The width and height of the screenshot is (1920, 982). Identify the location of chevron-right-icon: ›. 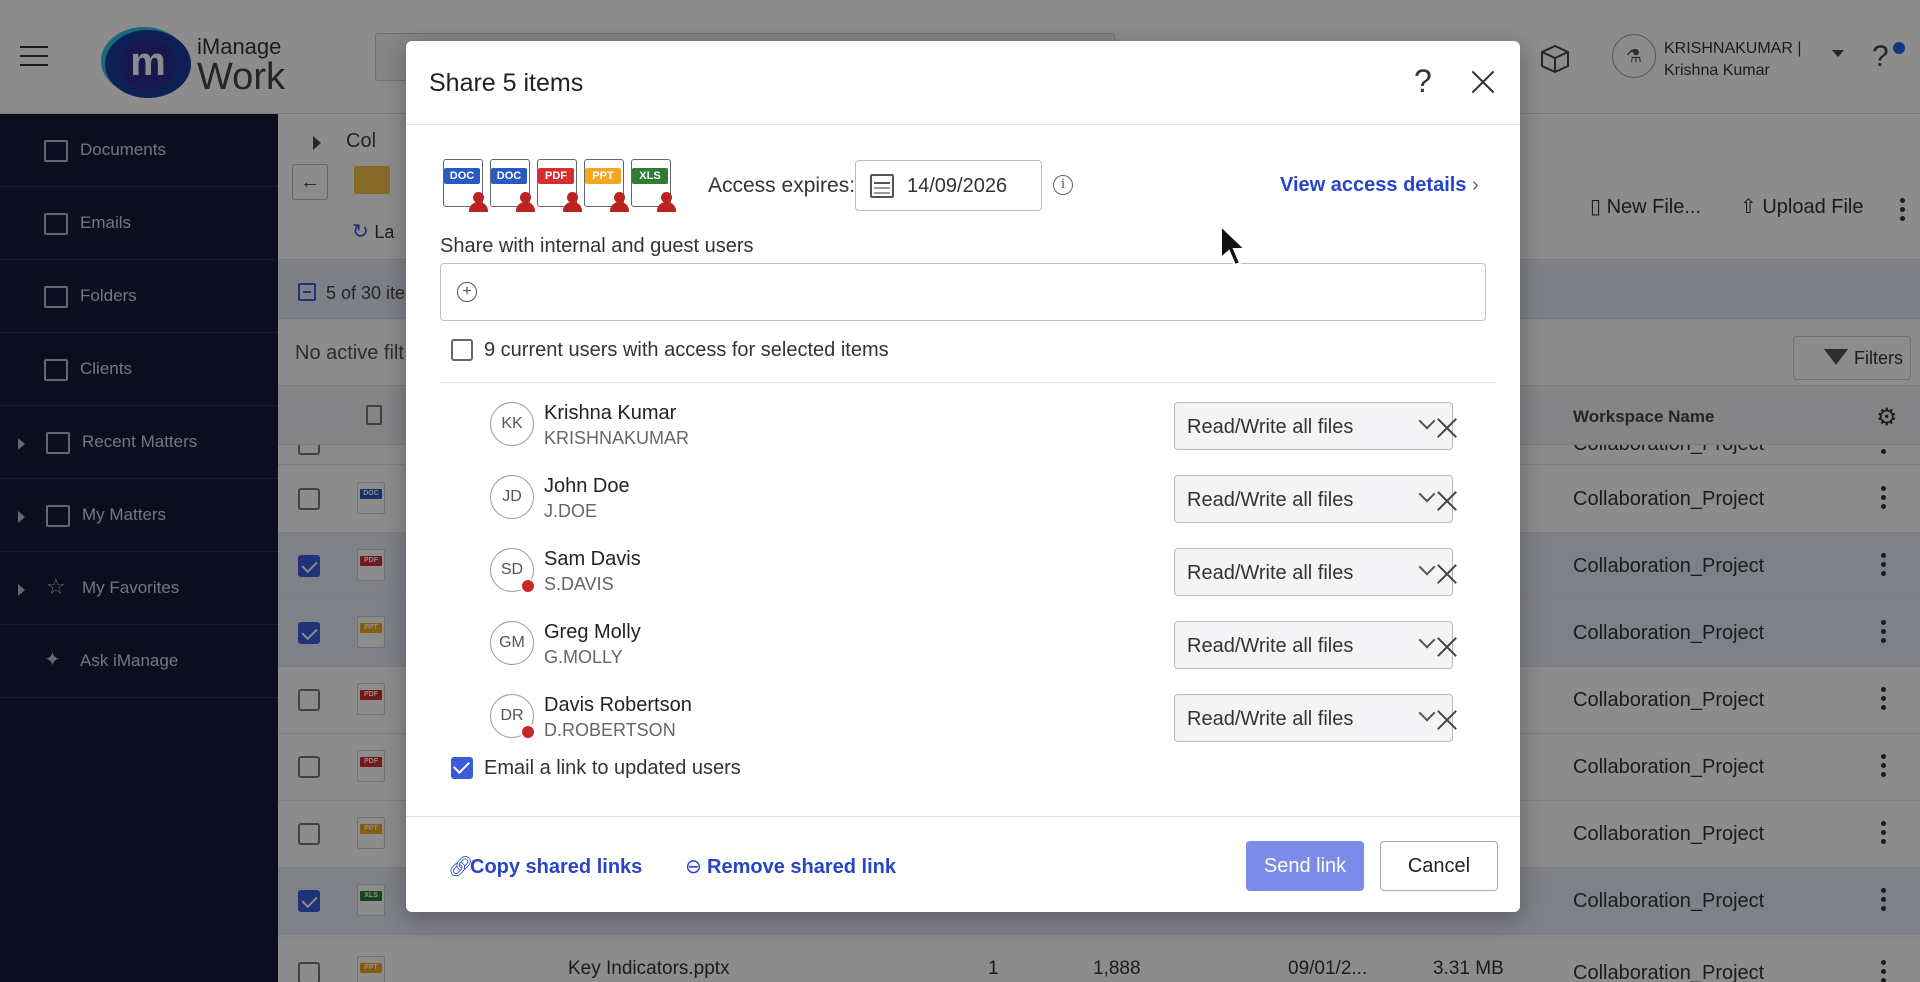
(1475, 185).